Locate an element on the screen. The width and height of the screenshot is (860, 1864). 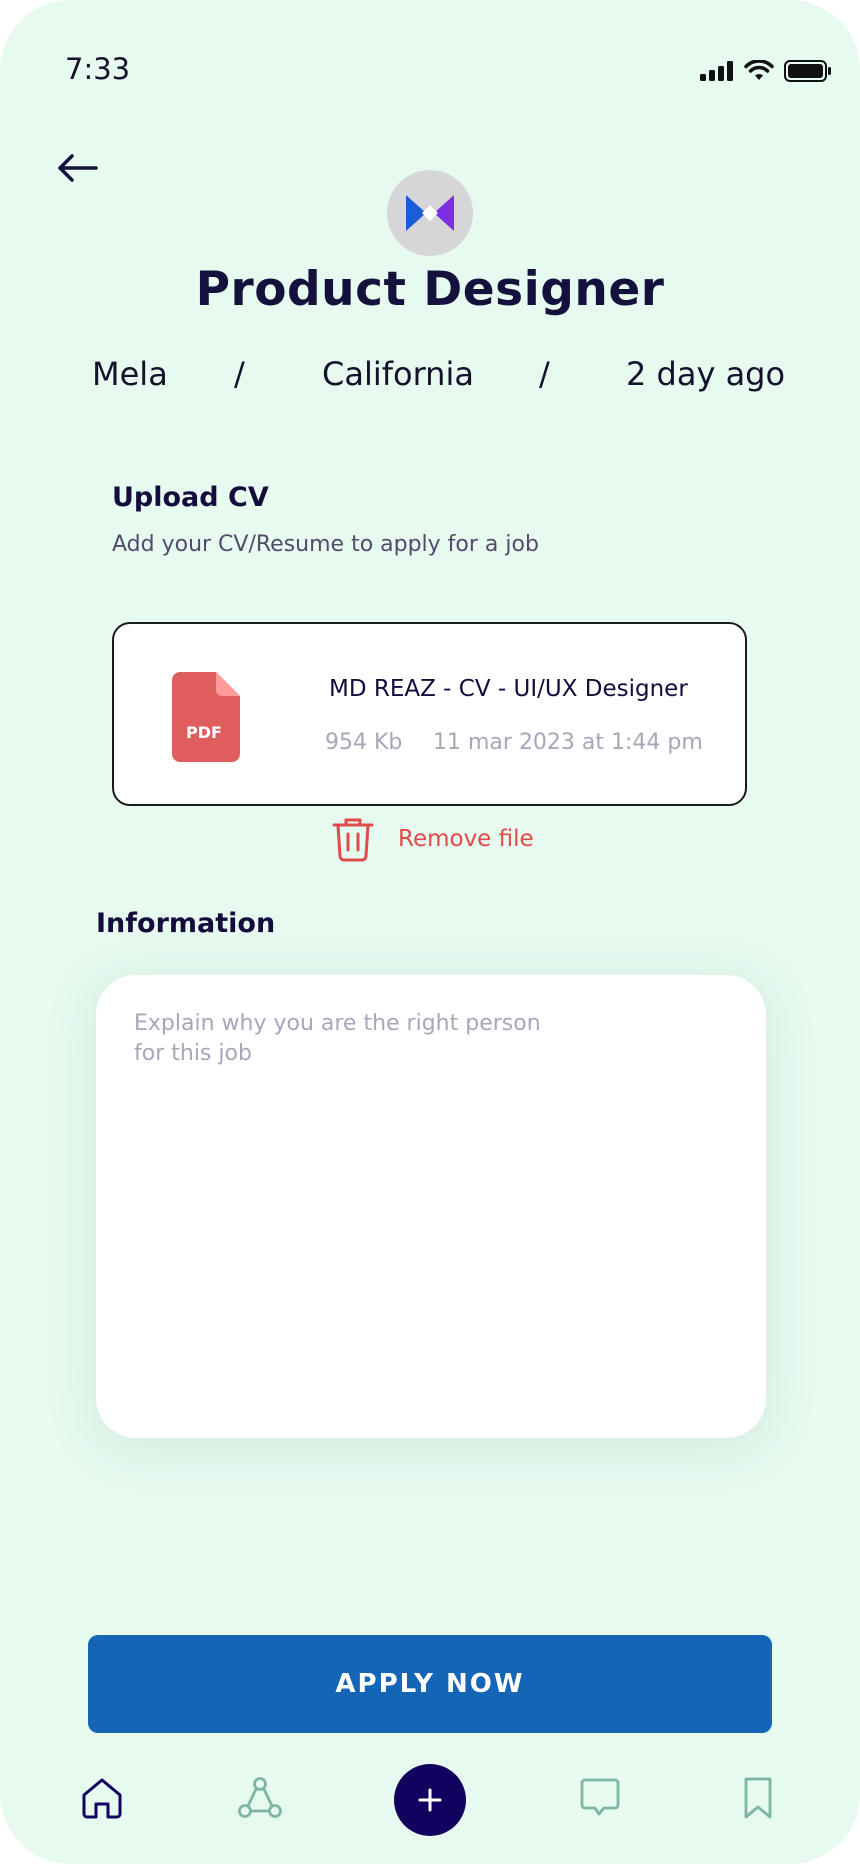
upload-cv-subtitle: Add your CV/Resume to apply for a job is located at coordinates (325, 544).